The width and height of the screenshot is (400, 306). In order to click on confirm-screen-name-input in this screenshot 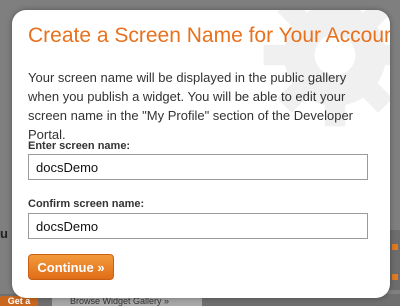, I will do `click(198, 226)`.